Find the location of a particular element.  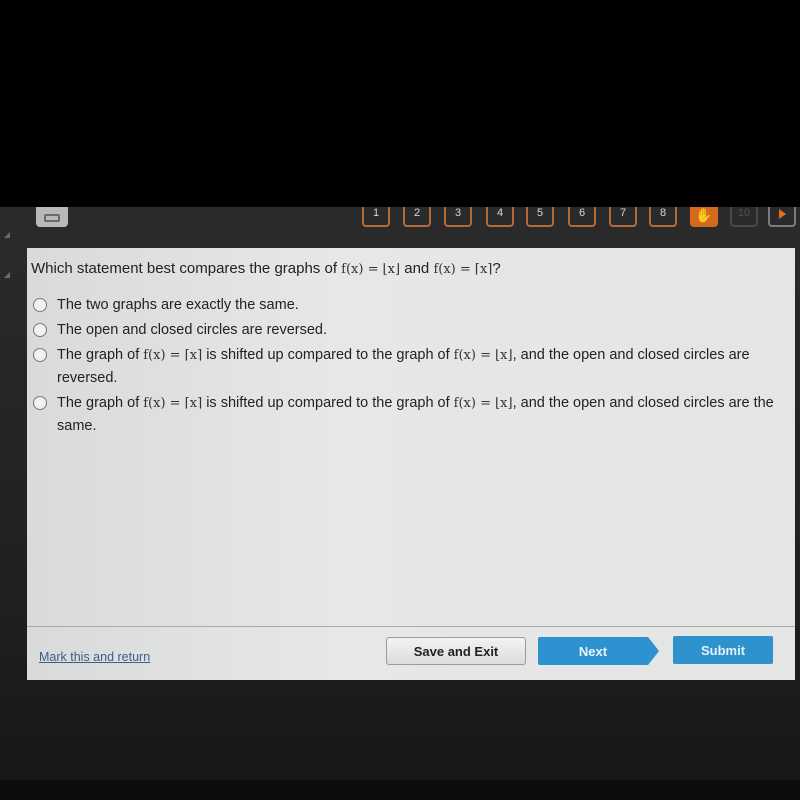

question-nav-6: 6 is located at coordinates (582, 217).